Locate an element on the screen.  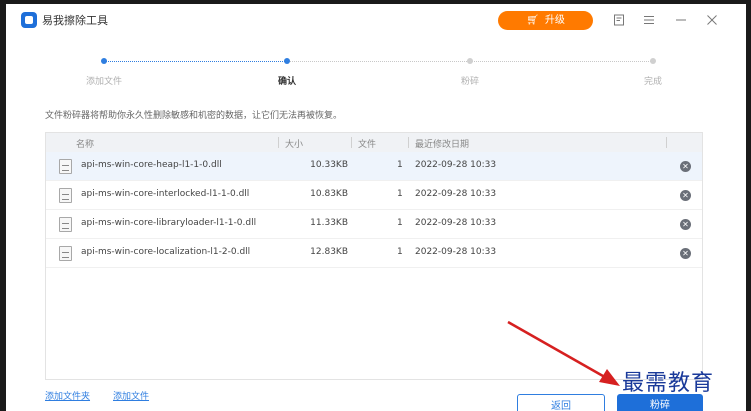
file-size: 12.83KB is located at coordinates (329, 252).